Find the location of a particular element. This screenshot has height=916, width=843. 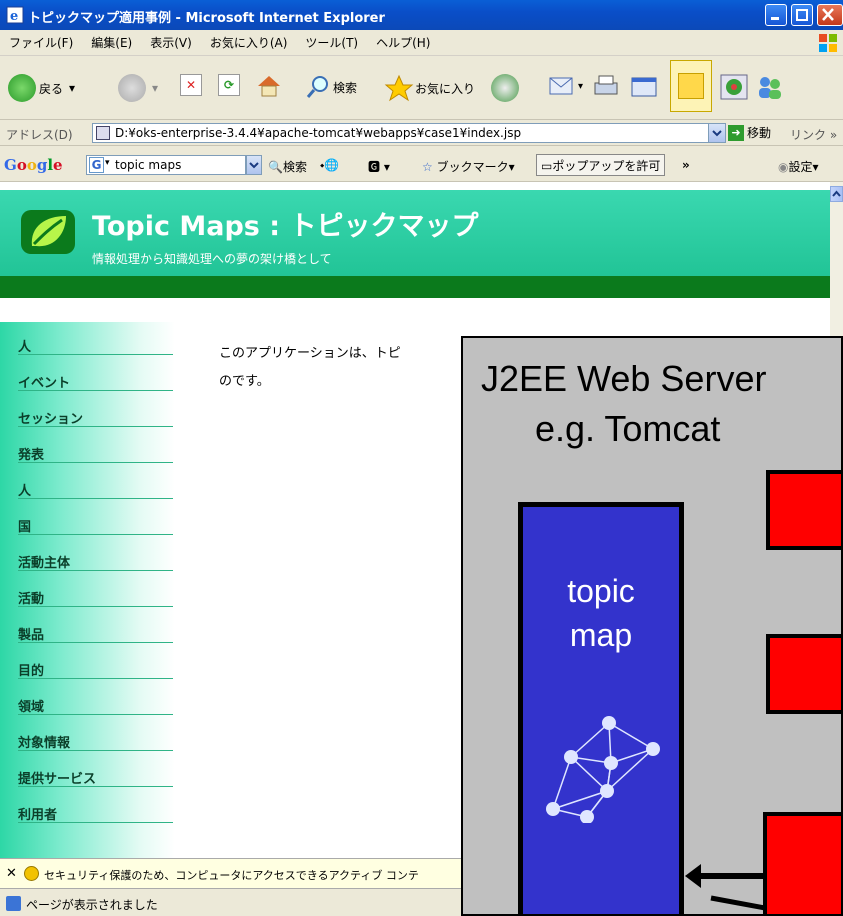

home-icon is located at coordinates (269, 86).